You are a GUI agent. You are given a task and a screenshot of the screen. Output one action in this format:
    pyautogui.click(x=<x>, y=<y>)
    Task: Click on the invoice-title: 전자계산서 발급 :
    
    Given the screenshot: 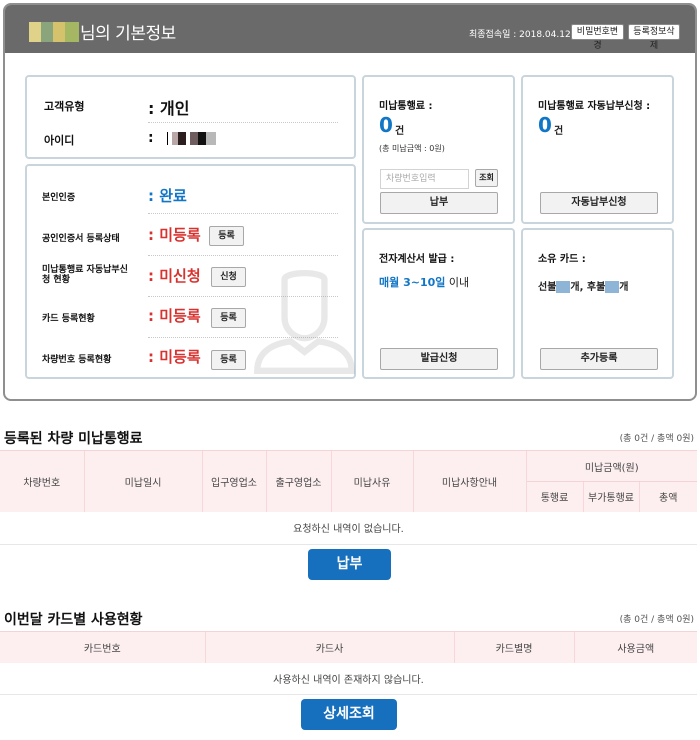 What is the action you would take?
    pyautogui.click(x=417, y=259)
    